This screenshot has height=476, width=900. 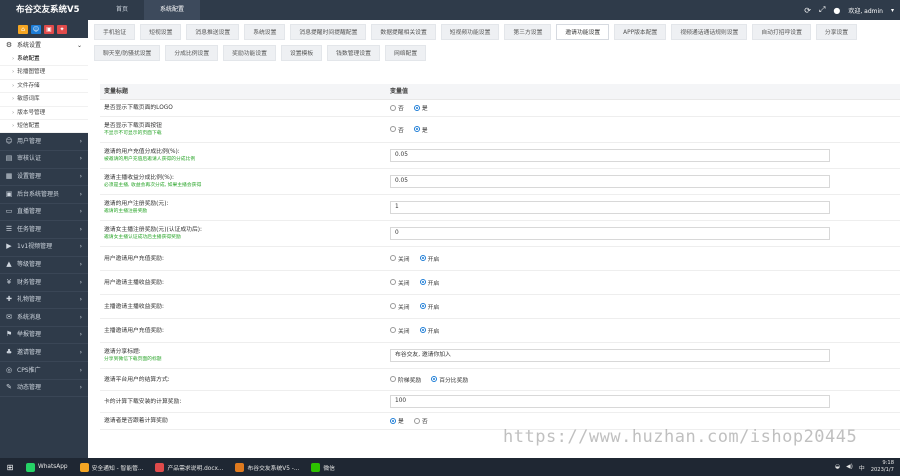 I want to click on quick-gear-icon: ✦, so click(x=62, y=29).